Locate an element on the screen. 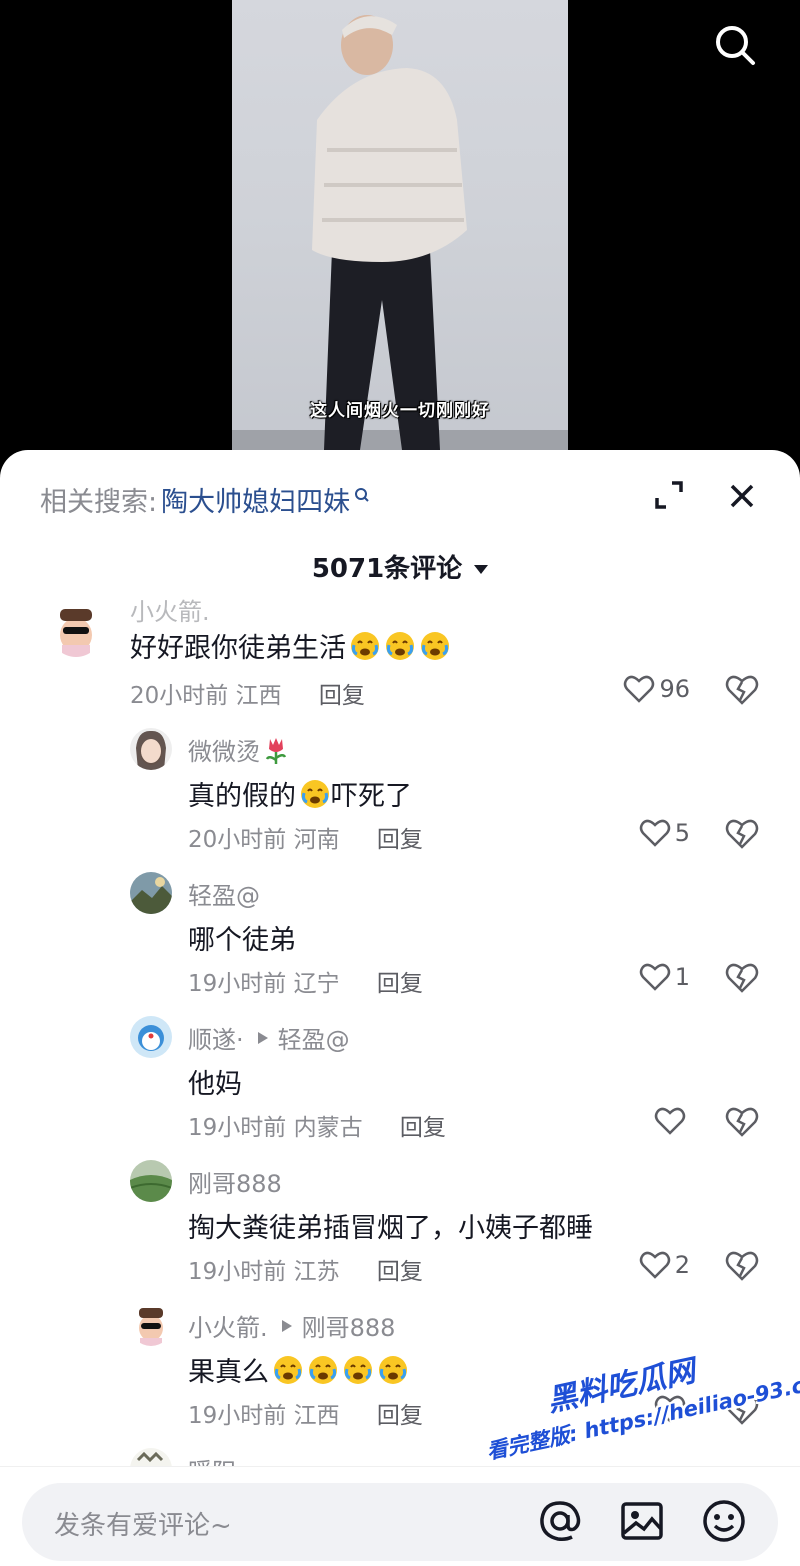 This screenshot has width=800, height=1566. comment-username: 微微烫 is located at coordinates (239, 749).